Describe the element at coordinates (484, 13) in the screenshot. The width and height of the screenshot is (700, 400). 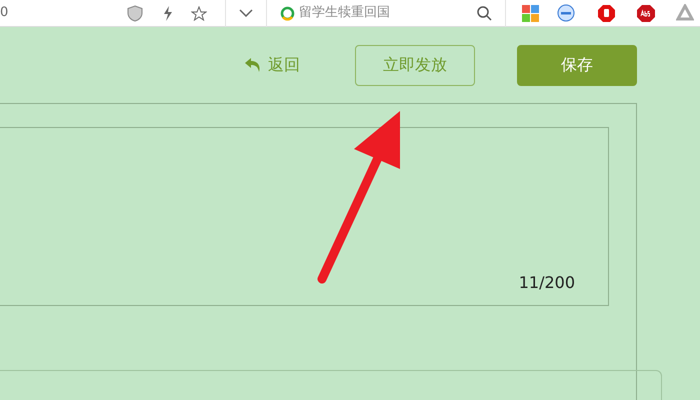
I see `search-icon` at that location.